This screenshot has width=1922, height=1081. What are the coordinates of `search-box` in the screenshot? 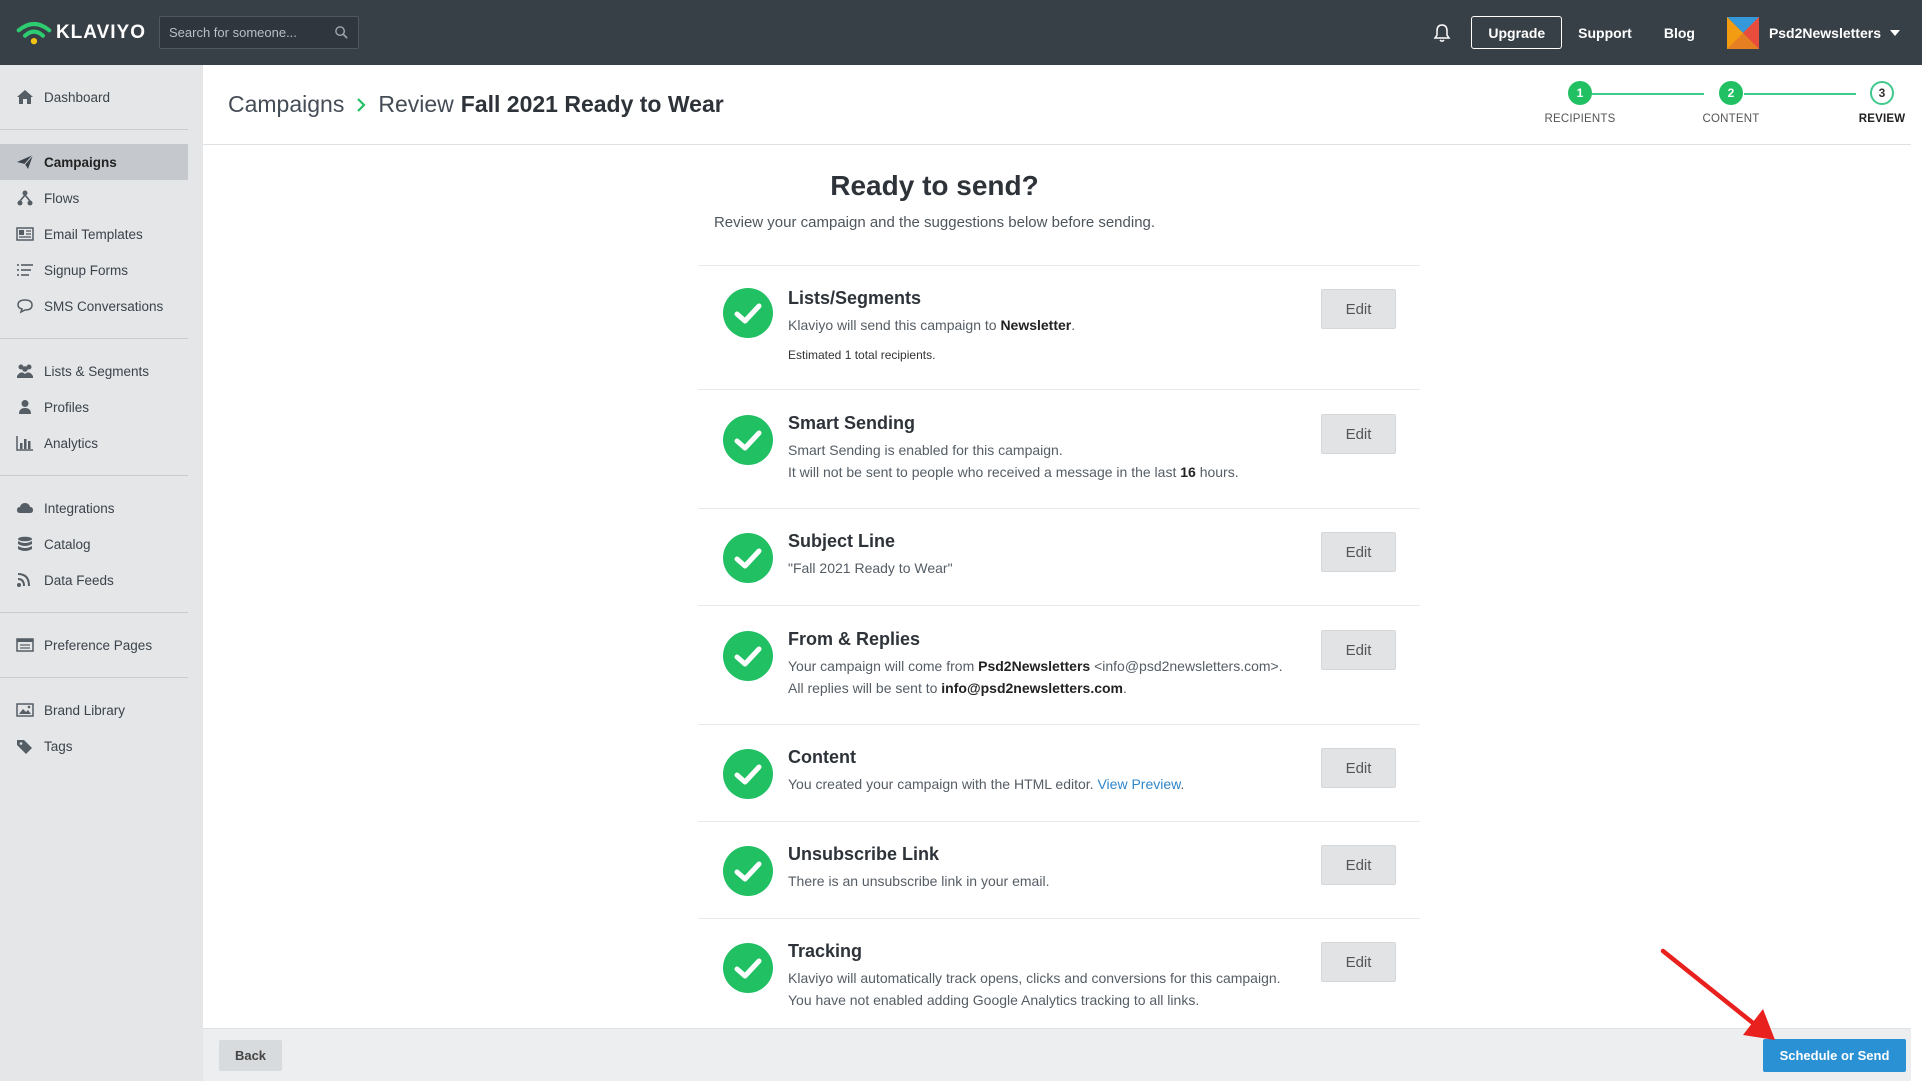 It's located at (259, 32).